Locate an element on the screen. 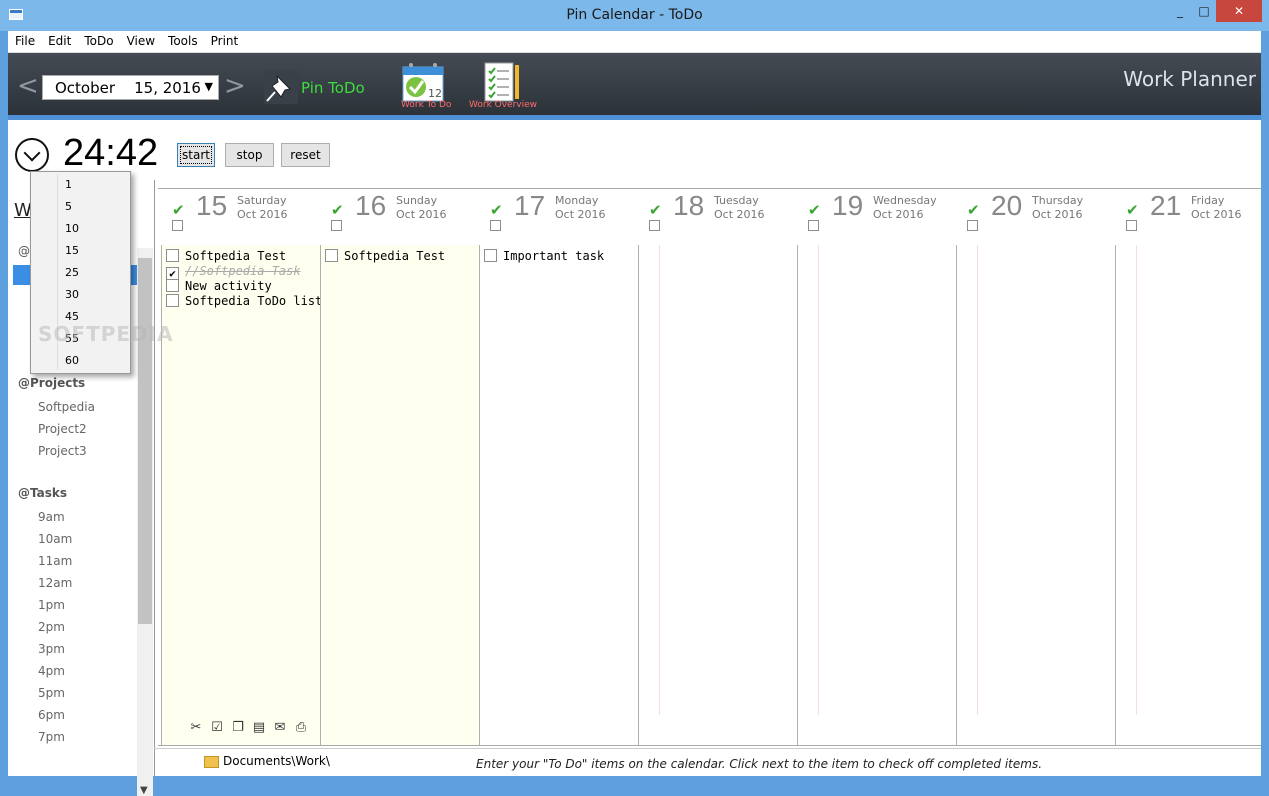 The height and width of the screenshot is (796, 1269). day-weekday: Saturday is located at coordinates (262, 200).